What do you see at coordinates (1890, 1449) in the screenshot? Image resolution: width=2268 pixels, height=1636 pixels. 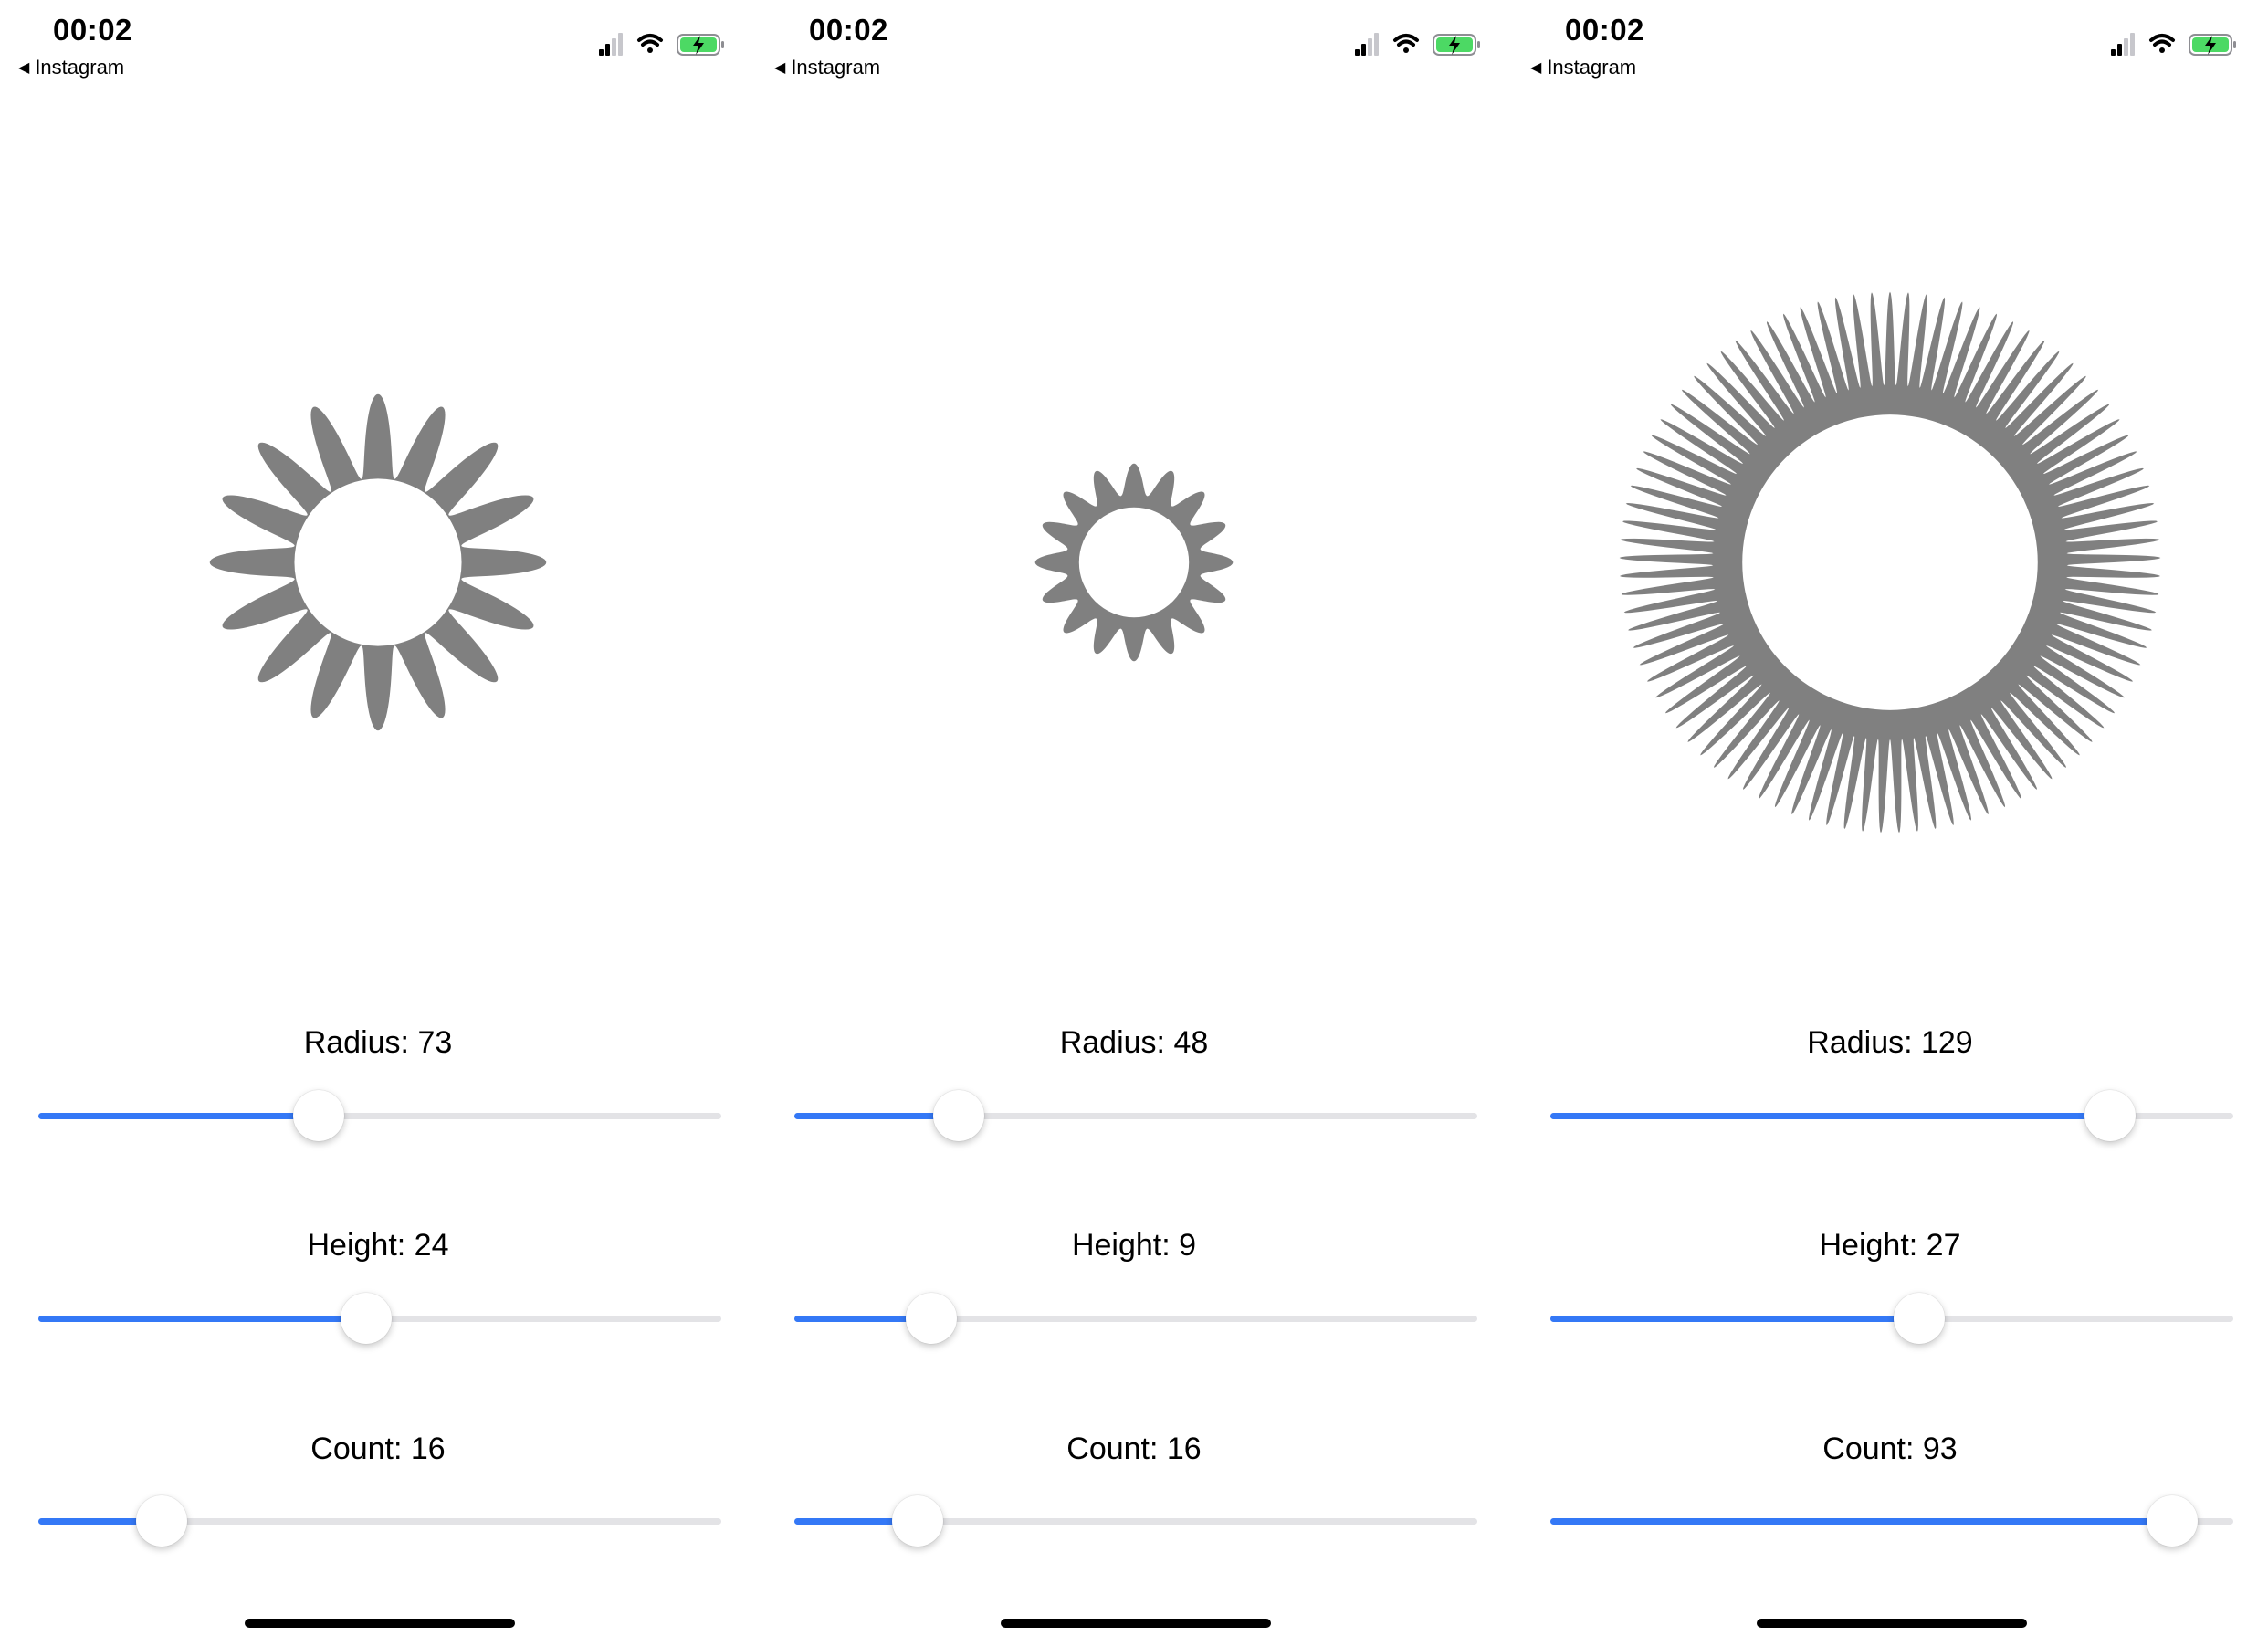 I see `count-label: Count: 93` at bounding box center [1890, 1449].